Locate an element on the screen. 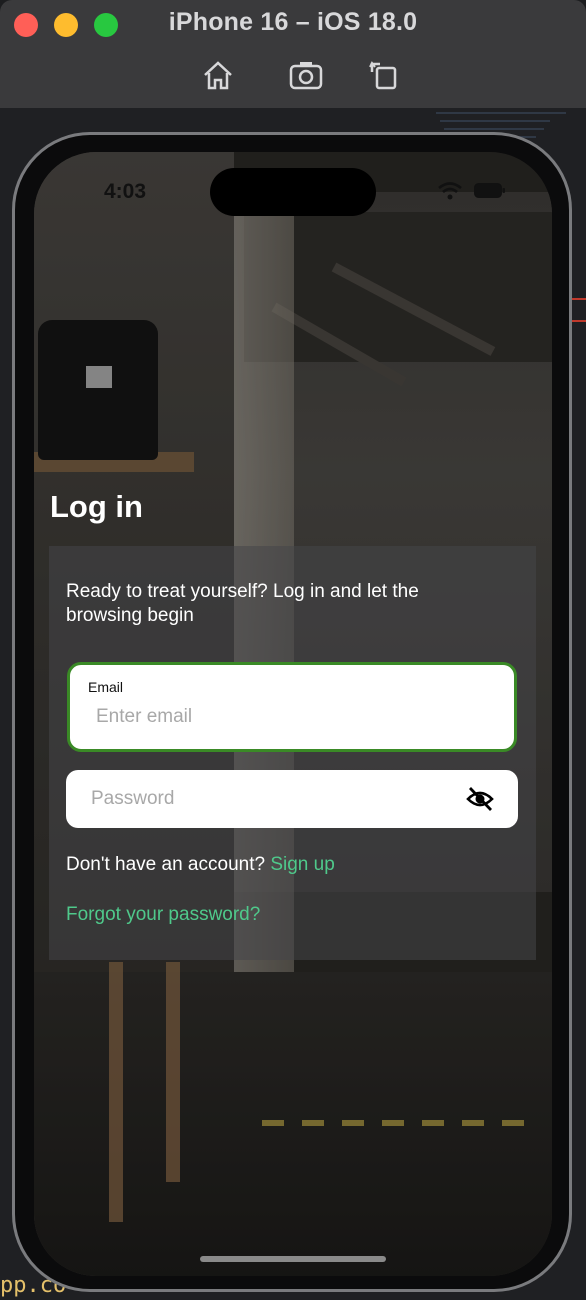  dynamic-island is located at coordinates (293, 192).